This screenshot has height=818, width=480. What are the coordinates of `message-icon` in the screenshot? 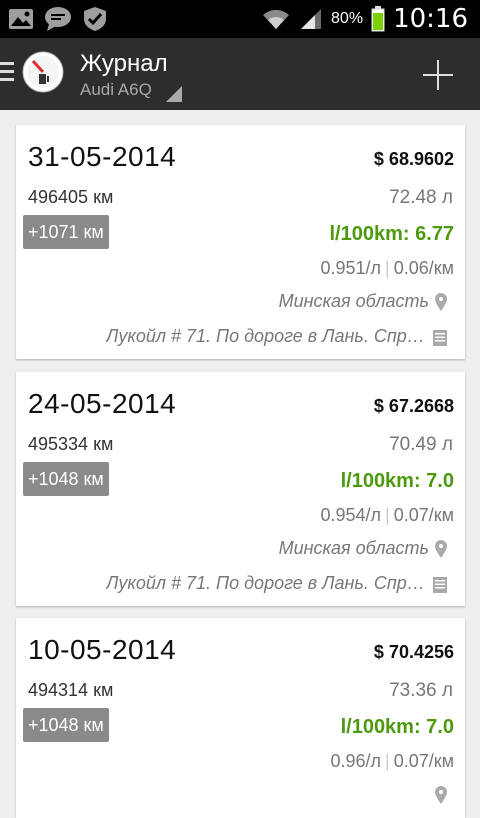 It's located at (58, 19).